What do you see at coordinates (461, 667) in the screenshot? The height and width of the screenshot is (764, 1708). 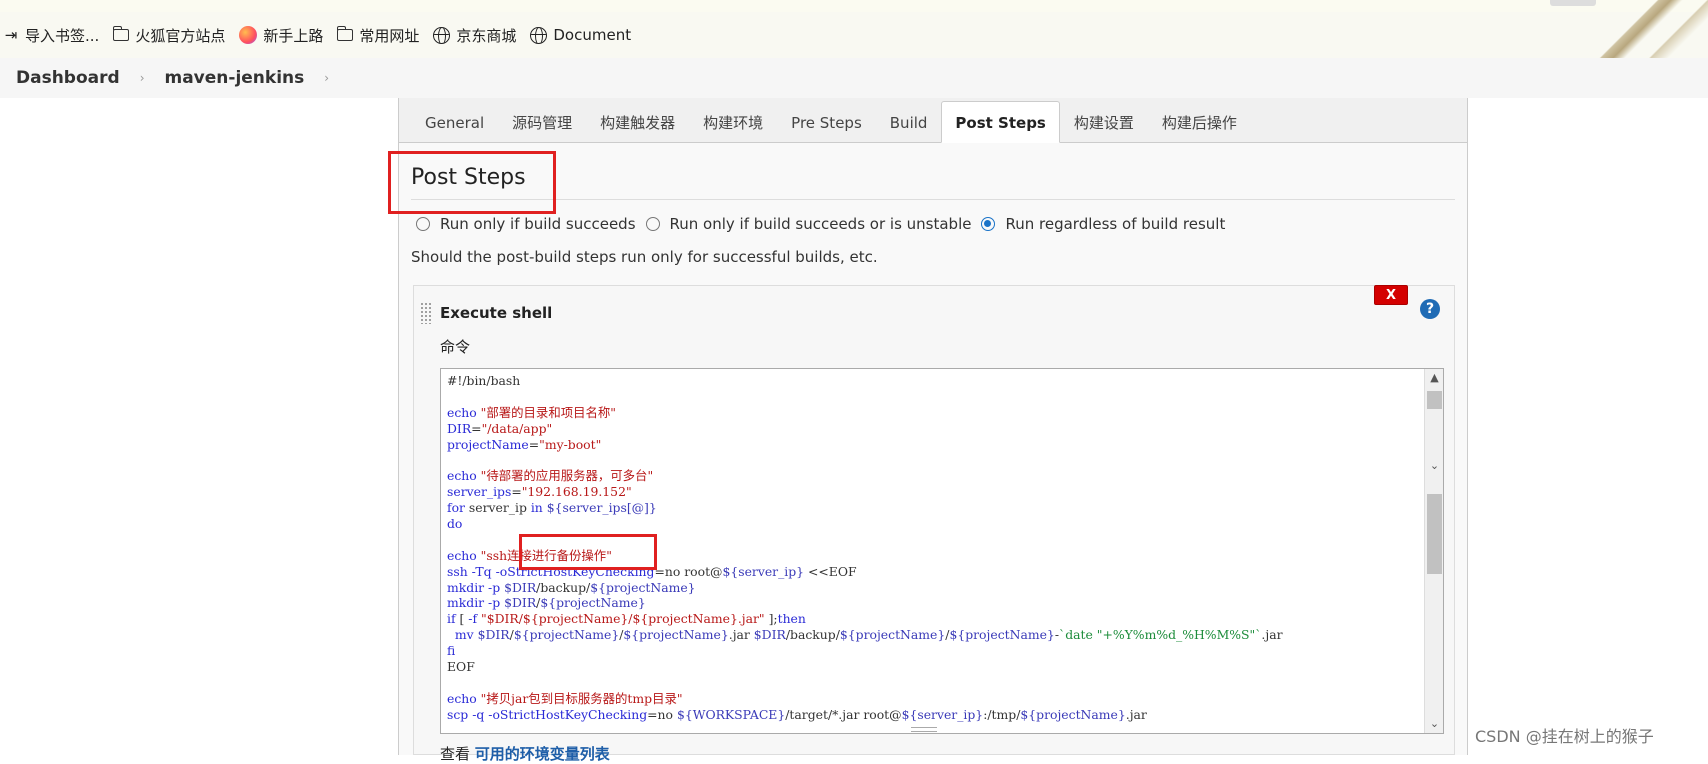 I see `code-line: EOF` at bounding box center [461, 667].